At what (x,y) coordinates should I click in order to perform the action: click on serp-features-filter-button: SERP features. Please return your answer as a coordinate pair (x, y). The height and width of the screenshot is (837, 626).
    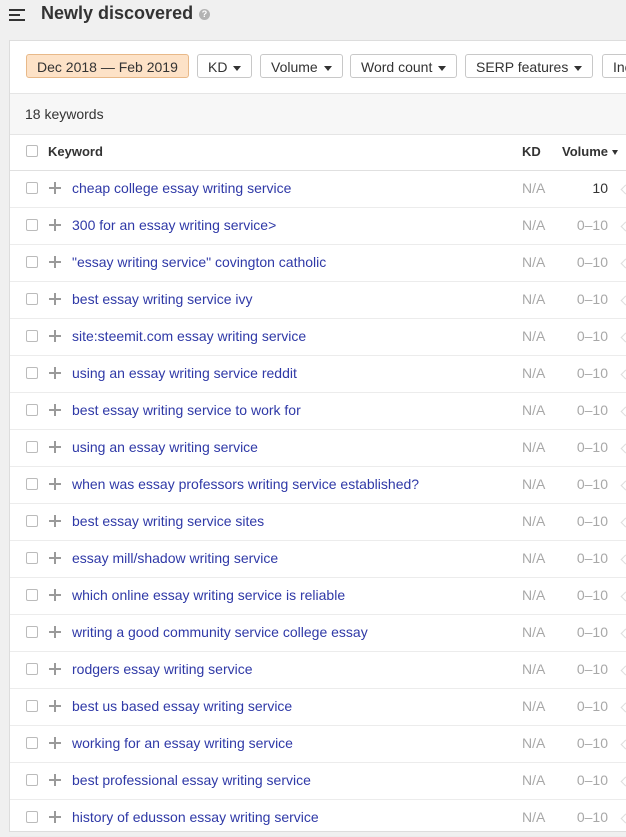
    Looking at the image, I should click on (529, 66).